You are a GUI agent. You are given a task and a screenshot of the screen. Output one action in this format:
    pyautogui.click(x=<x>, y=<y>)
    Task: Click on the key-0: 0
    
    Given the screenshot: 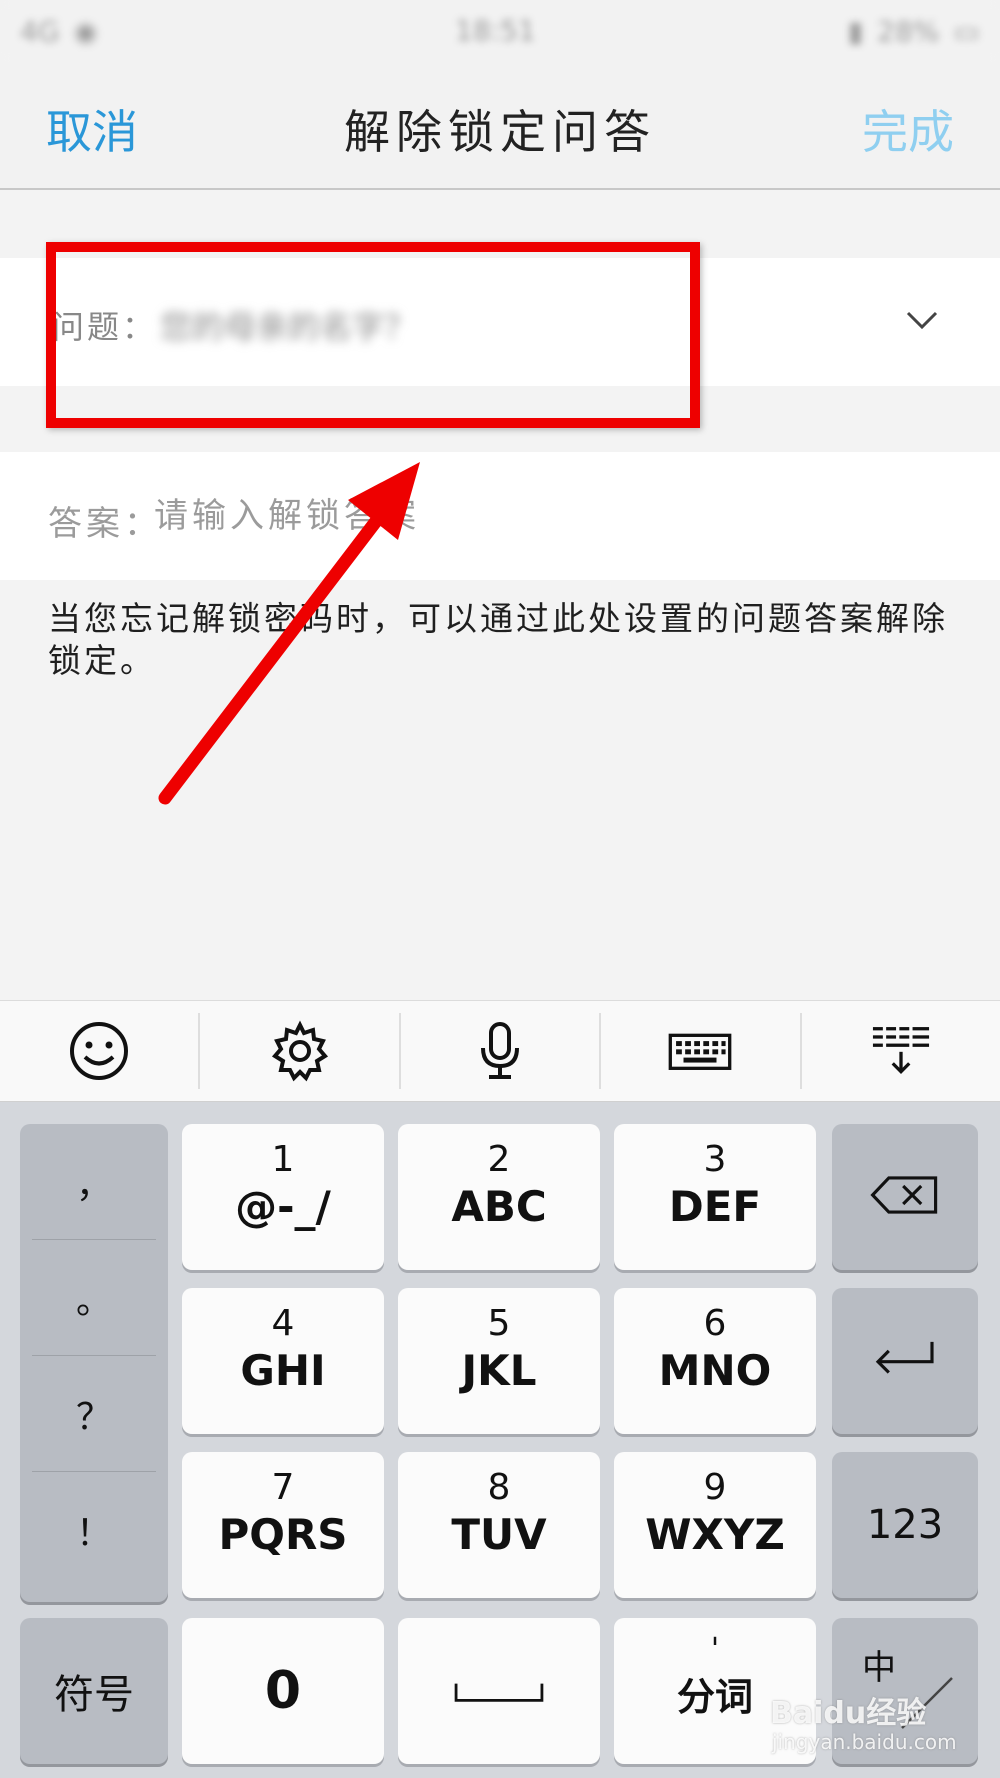 What is the action you would take?
    pyautogui.click(x=283, y=1691)
    